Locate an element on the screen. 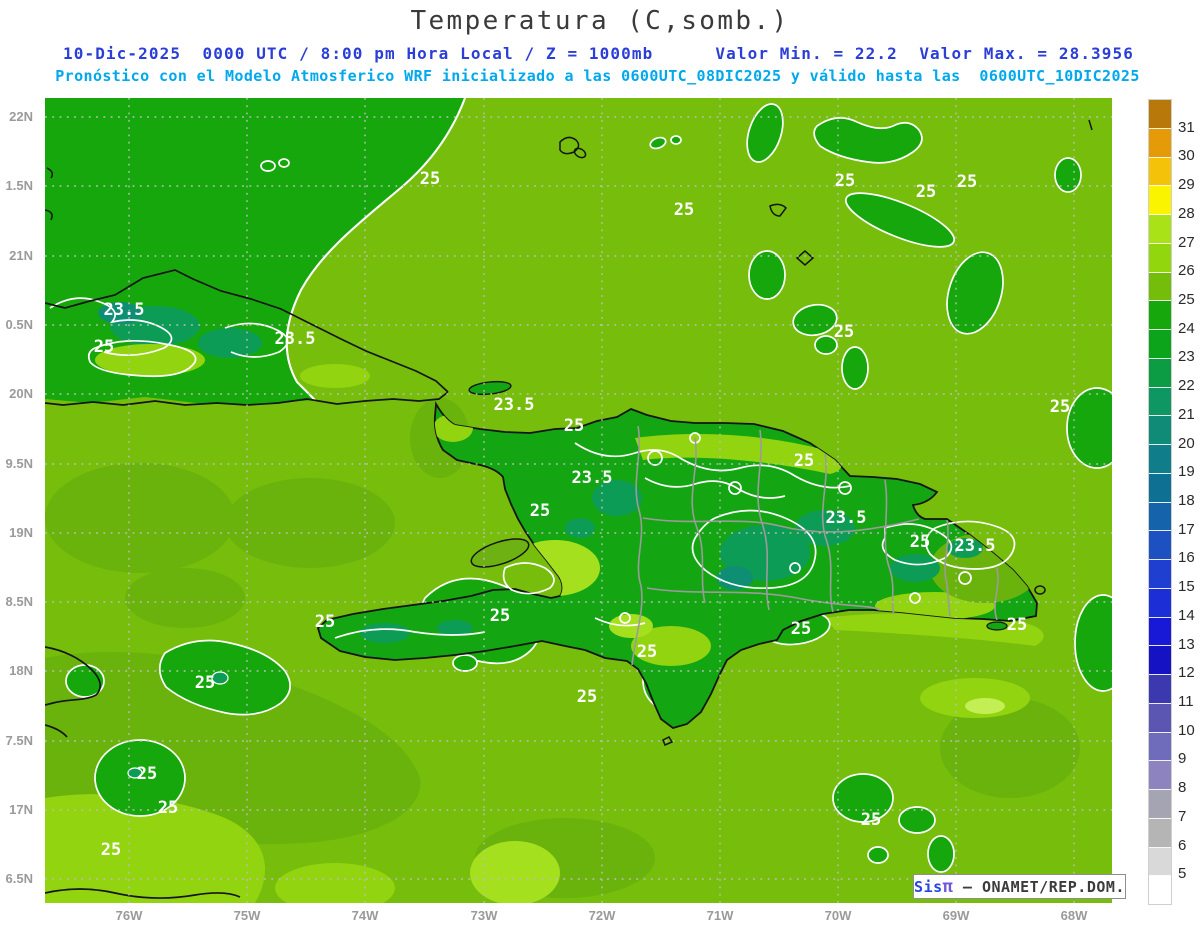 This screenshot has height=927, width=1200. colorbar-tick-label: 23 is located at coordinates (1186, 357).